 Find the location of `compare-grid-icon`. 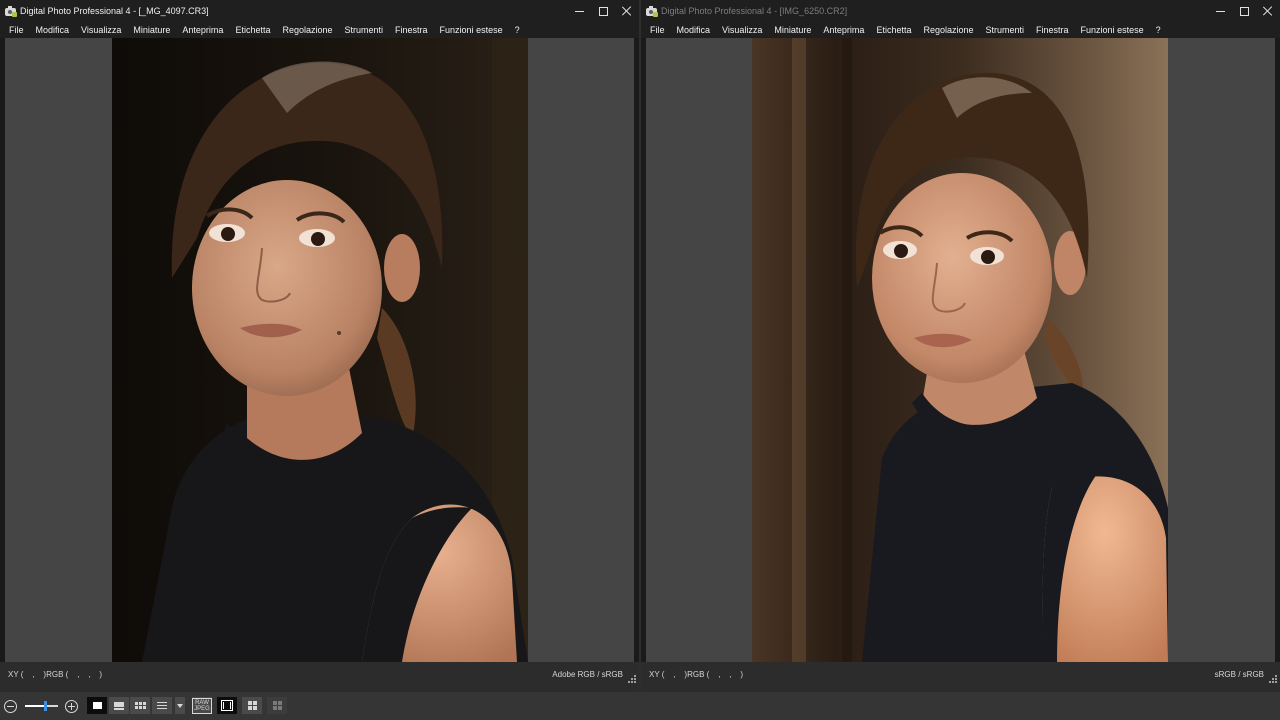

compare-grid-icon is located at coordinates (277, 705).